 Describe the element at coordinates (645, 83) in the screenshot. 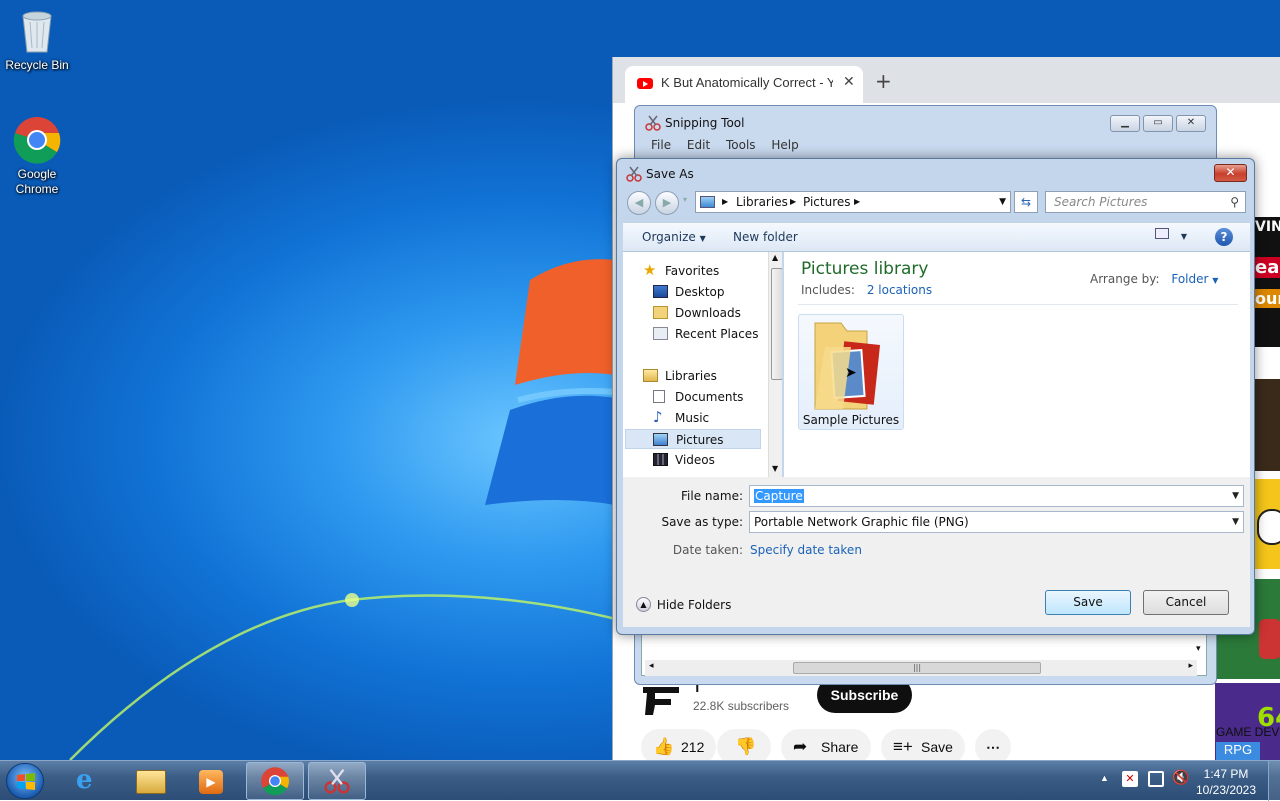

I see `youtube-icon` at that location.